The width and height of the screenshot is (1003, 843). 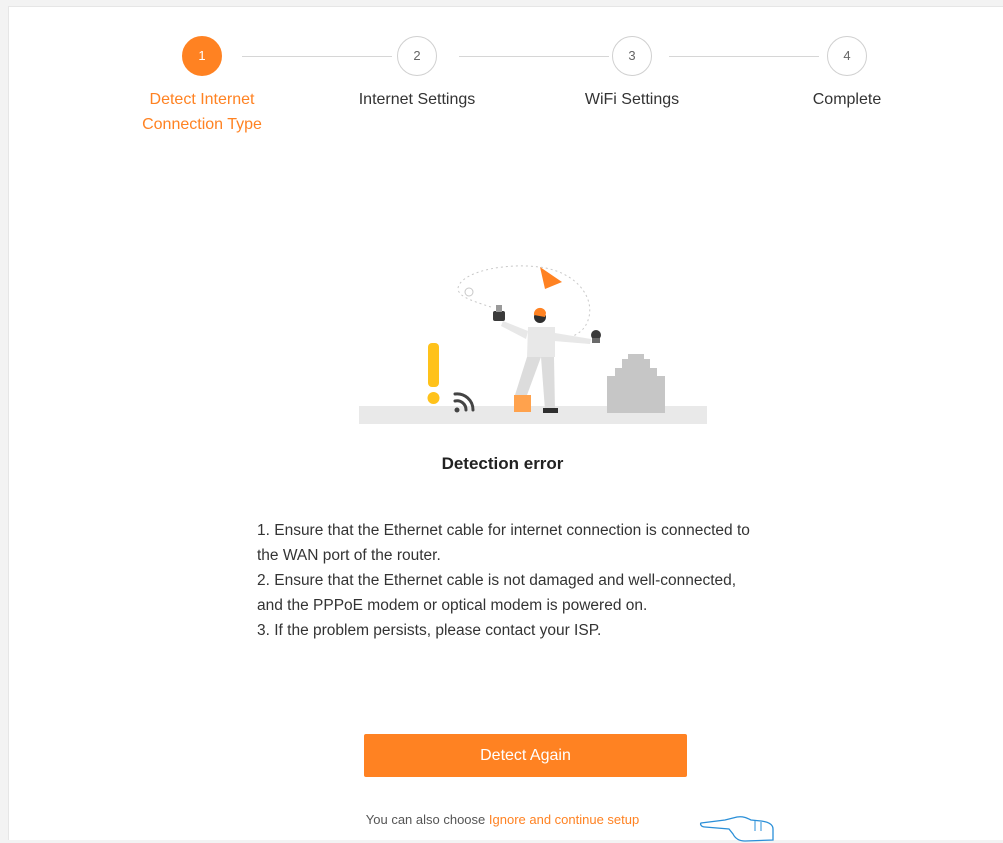 I want to click on step-4-circle: 4, so click(x=847, y=56).